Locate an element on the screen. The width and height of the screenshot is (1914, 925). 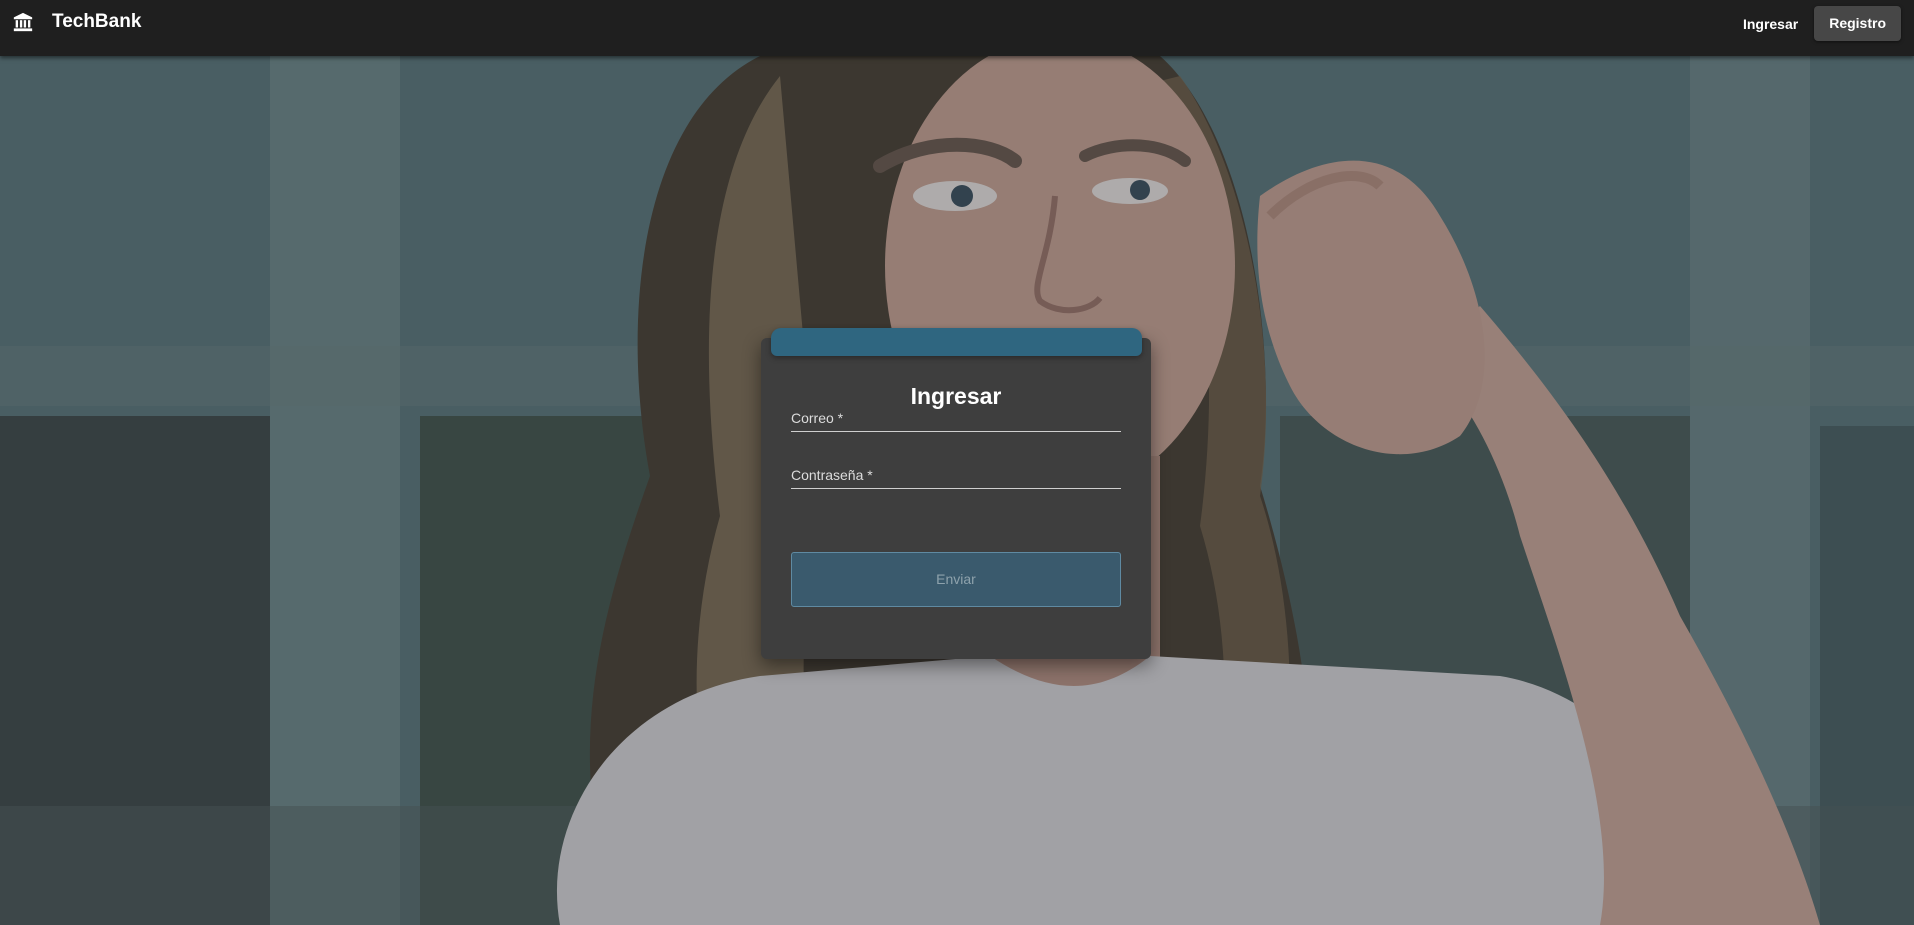
brand: TechBank is located at coordinates (76, 22).